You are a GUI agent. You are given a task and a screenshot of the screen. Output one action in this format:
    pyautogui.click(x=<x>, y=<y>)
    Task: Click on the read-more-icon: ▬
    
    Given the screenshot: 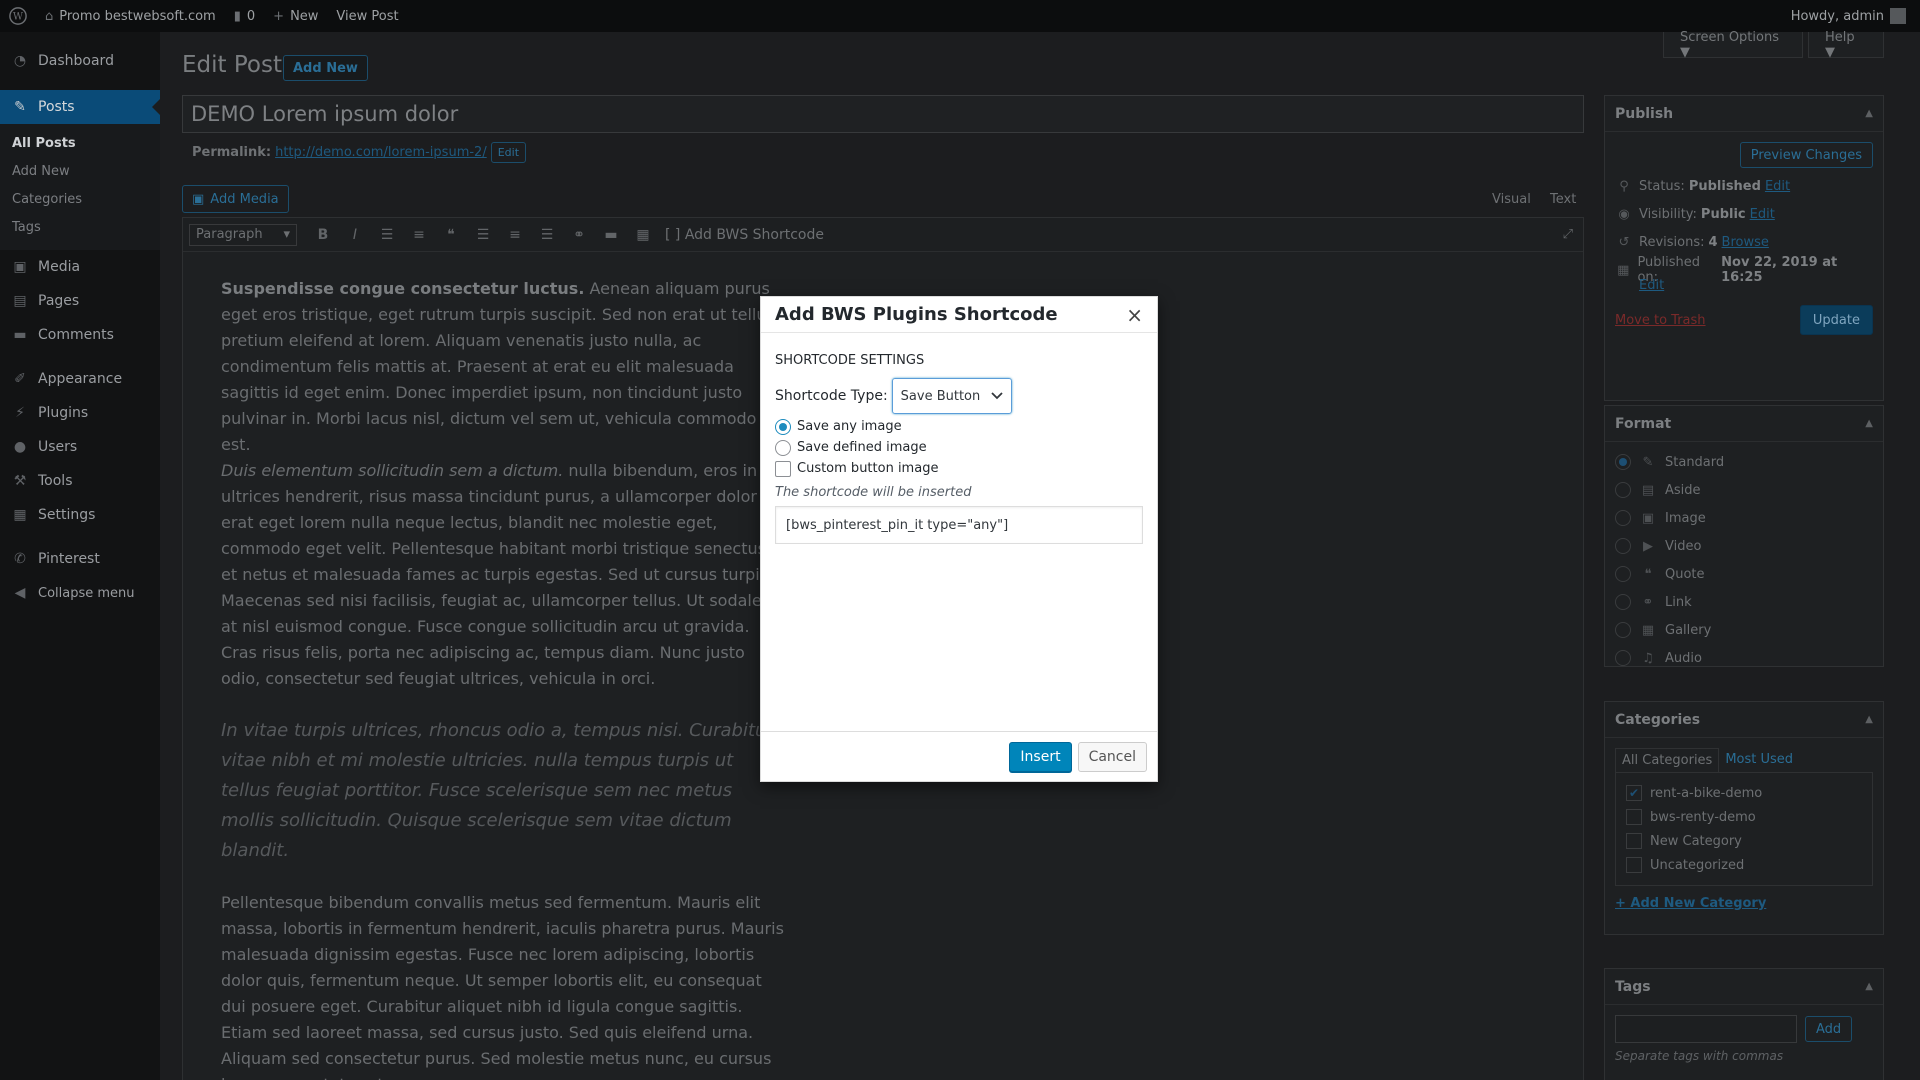 What is the action you would take?
    pyautogui.click(x=611, y=235)
    